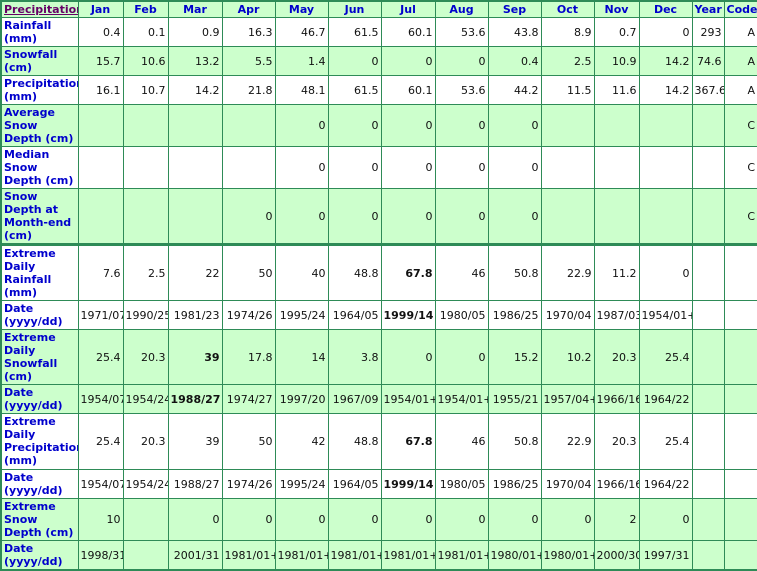  Describe the element at coordinates (301, 484) in the screenshot. I see `table-cell: 1995/24` at that location.